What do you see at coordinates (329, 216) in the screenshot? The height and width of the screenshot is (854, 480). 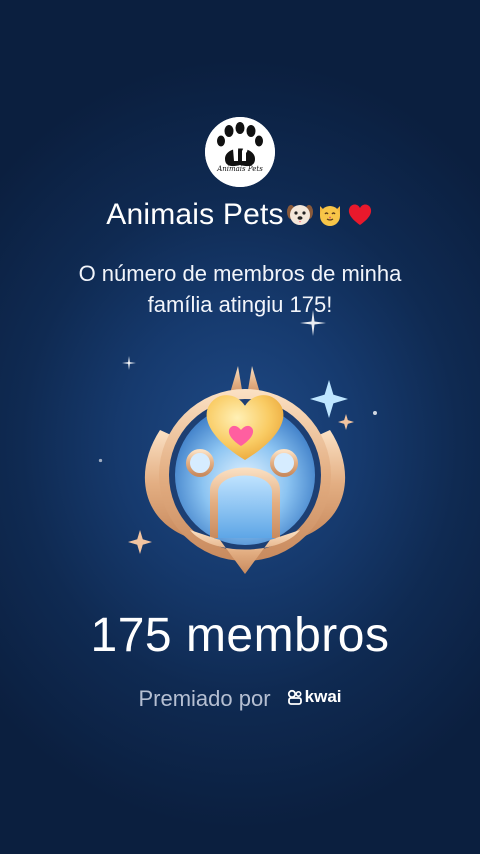 I see `cat-emoji-icon` at bounding box center [329, 216].